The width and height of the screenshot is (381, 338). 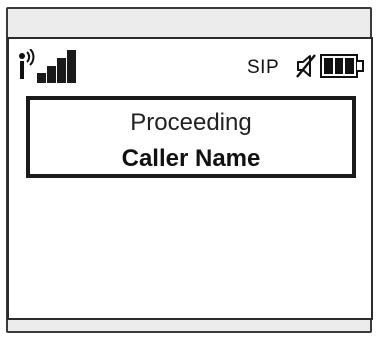 What do you see at coordinates (263, 67) in the screenshot?
I see `protocol-label: SIP` at bounding box center [263, 67].